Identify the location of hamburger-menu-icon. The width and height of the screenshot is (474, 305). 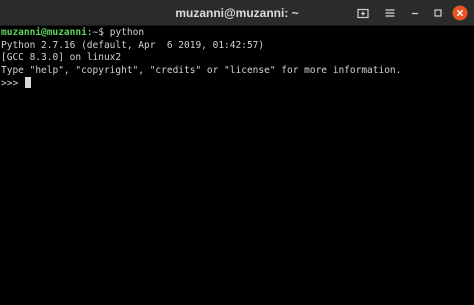
(390, 13).